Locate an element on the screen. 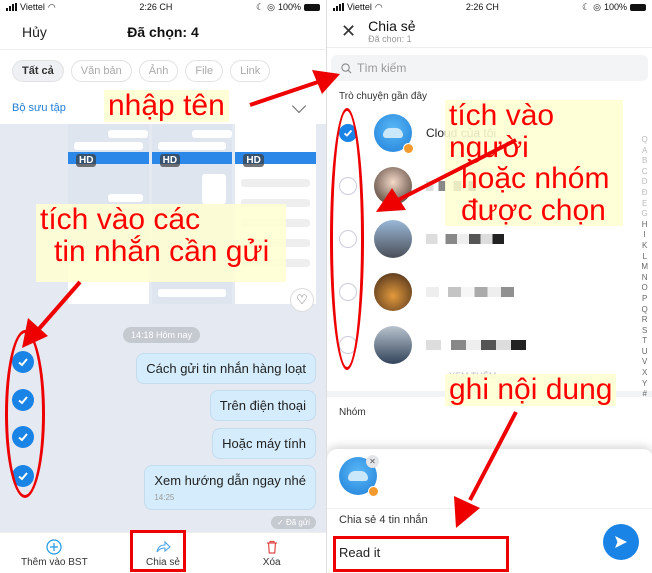 This screenshot has height=573, width=652. highlight-message-input is located at coordinates (421, 554).